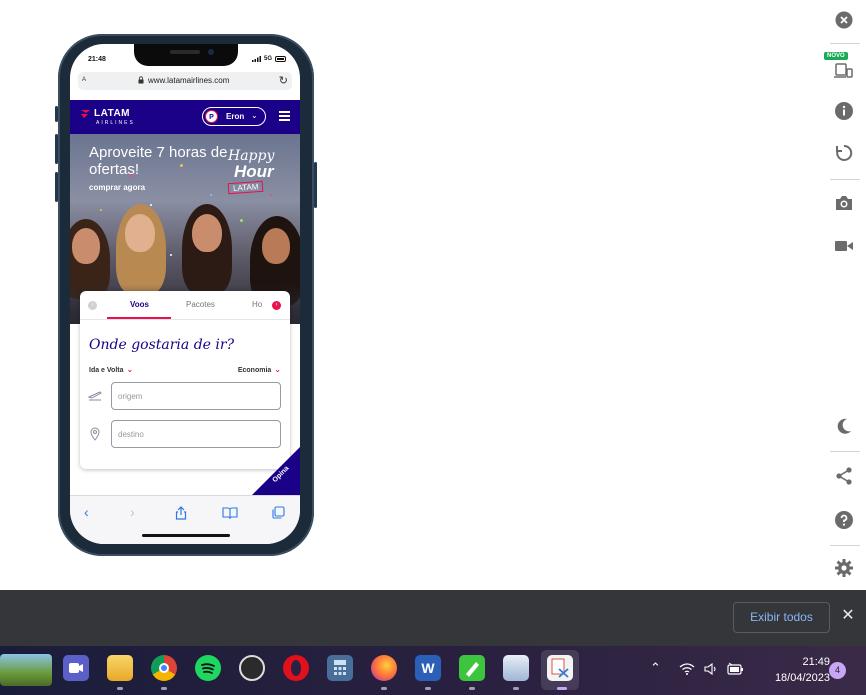 Image resolution: width=866 pixels, height=695 pixels. I want to click on notes-app-icon, so click(472, 668).